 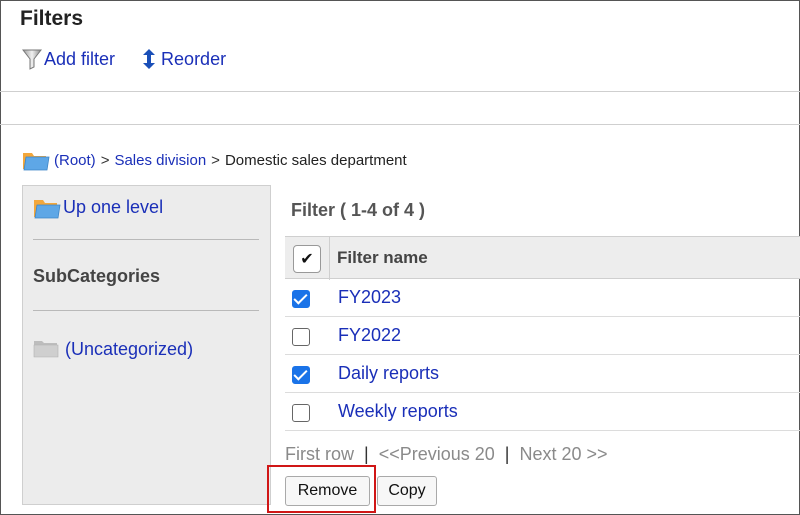 What do you see at coordinates (307, 259) in the screenshot?
I see `select-all-checkbox: ✔` at bounding box center [307, 259].